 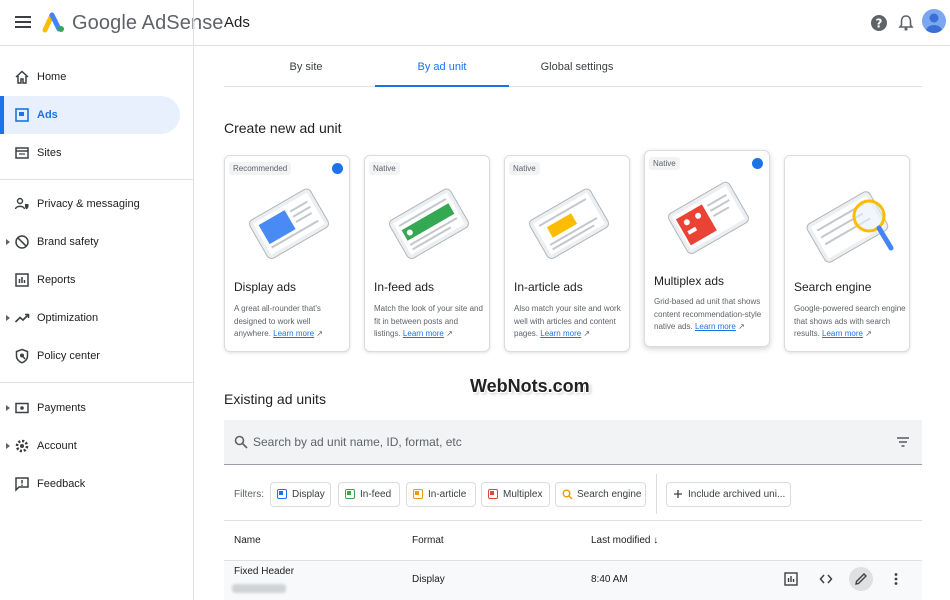 I want to click on create-section-title: Create new ad unit, so click(x=283, y=128).